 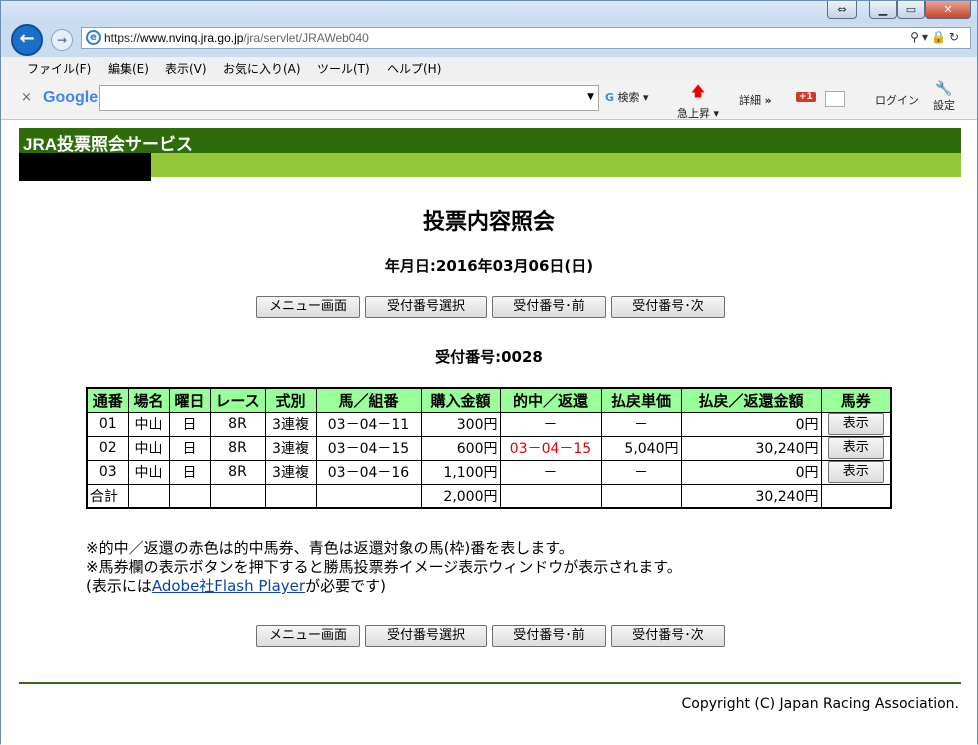 What do you see at coordinates (343, 68) in the screenshot?
I see `menu-tools: ツール(T)` at bounding box center [343, 68].